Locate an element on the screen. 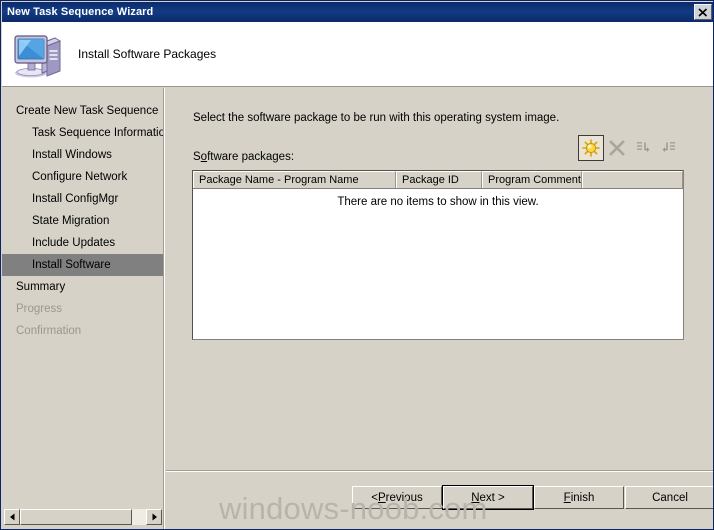  move-up-icon is located at coordinates (643, 147).